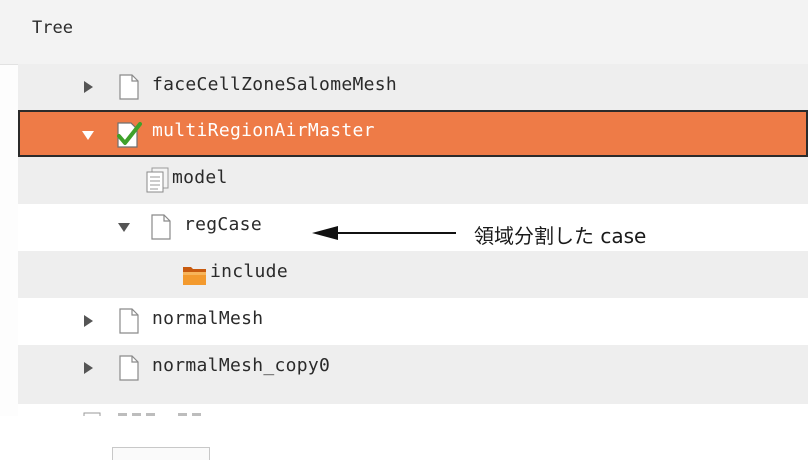  I want to click on tree-item-model: model, so click(413, 180).